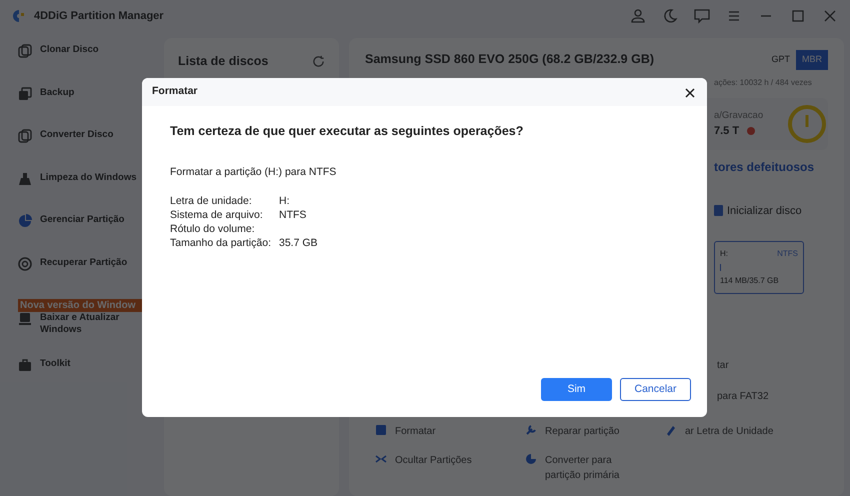 Image resolution: width=850 pixels, height=496 pixels. I want to click on close-icon, so click(830, 16).